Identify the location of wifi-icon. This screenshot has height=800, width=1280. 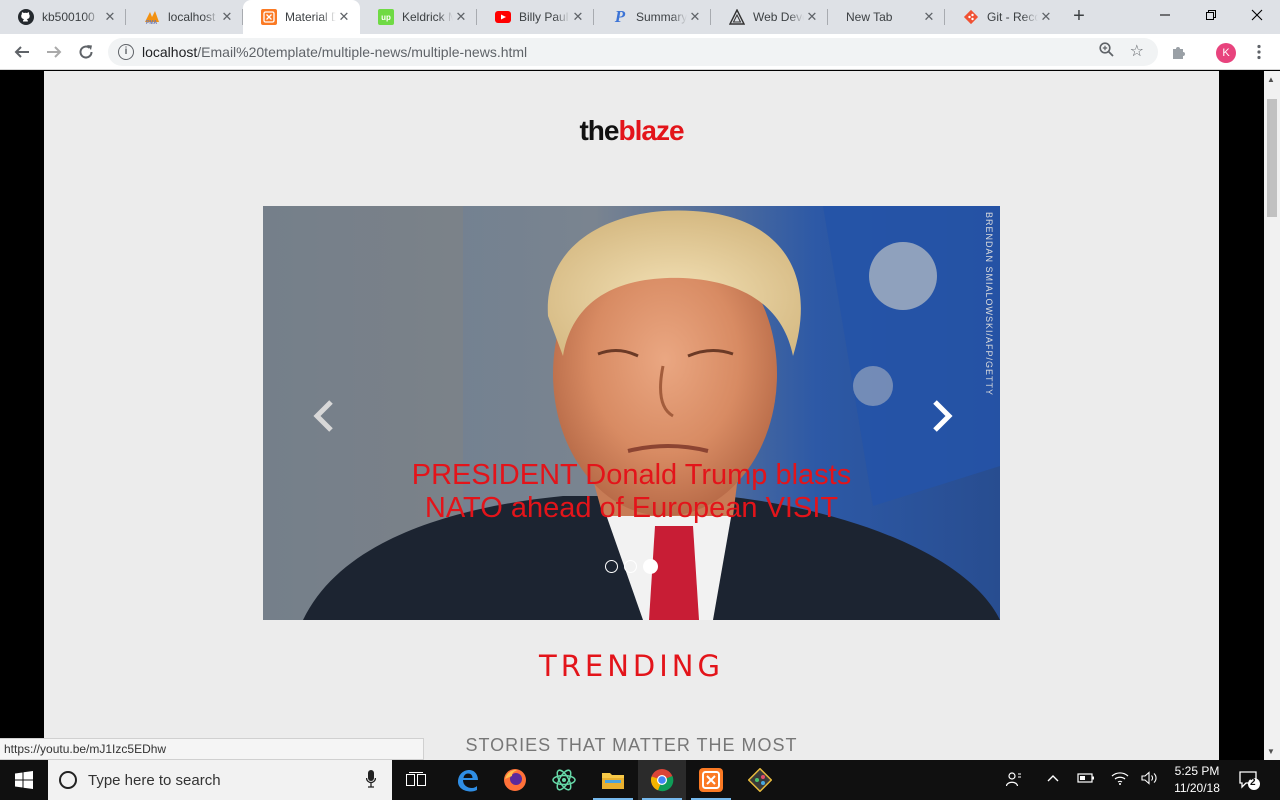
(1120, 779).